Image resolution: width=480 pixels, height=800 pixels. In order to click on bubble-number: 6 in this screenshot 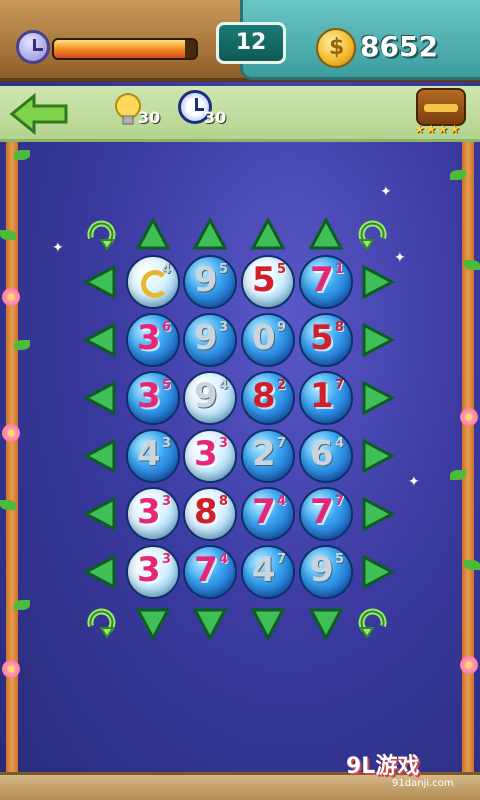, I will do `click(322, 454)`.